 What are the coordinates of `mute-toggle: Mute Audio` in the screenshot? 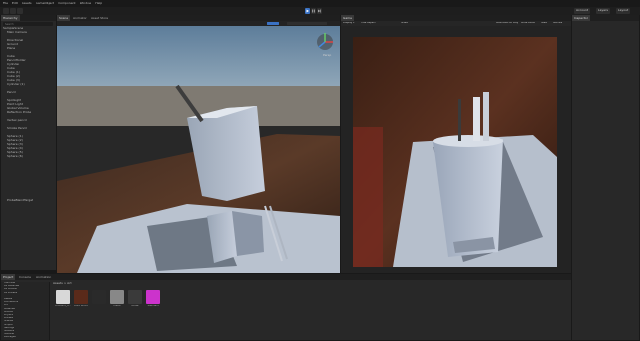 It's located at (528, 23).